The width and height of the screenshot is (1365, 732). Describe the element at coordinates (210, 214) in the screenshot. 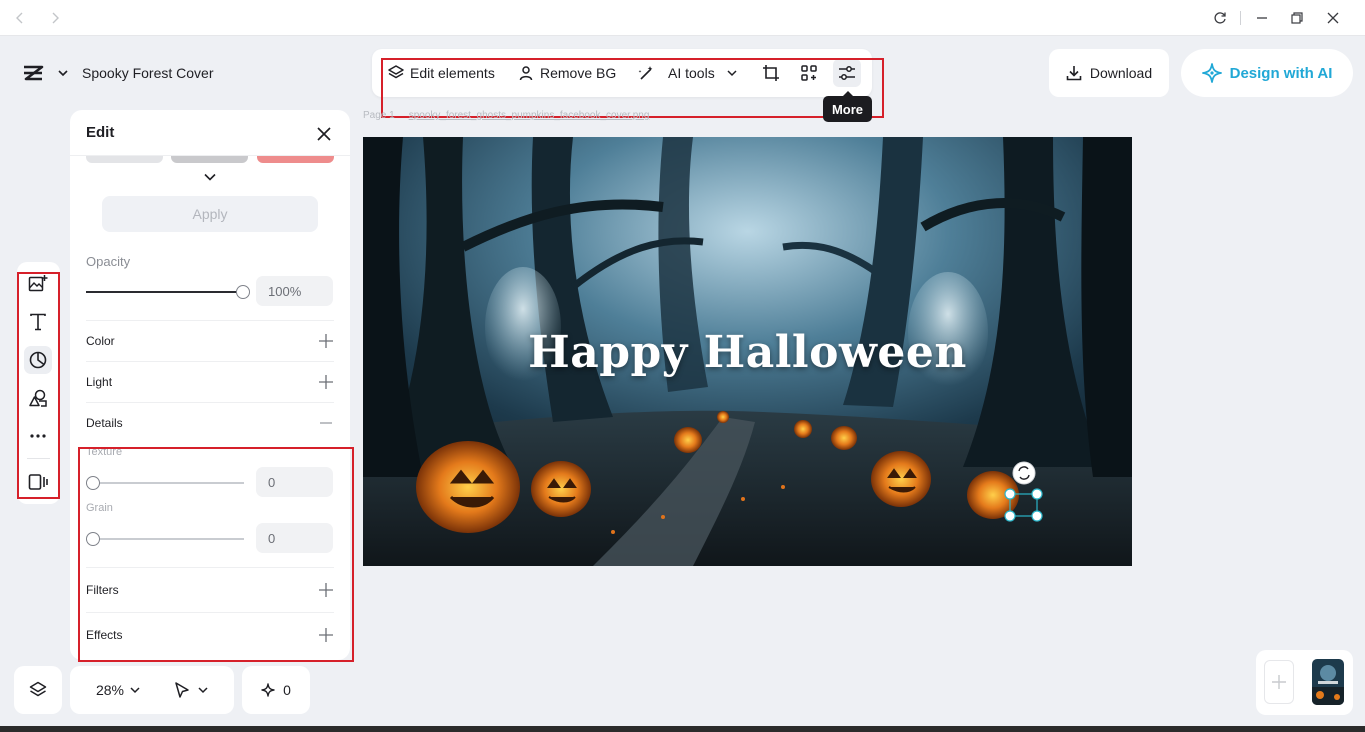

I see `apply-button: Apply` at that location.